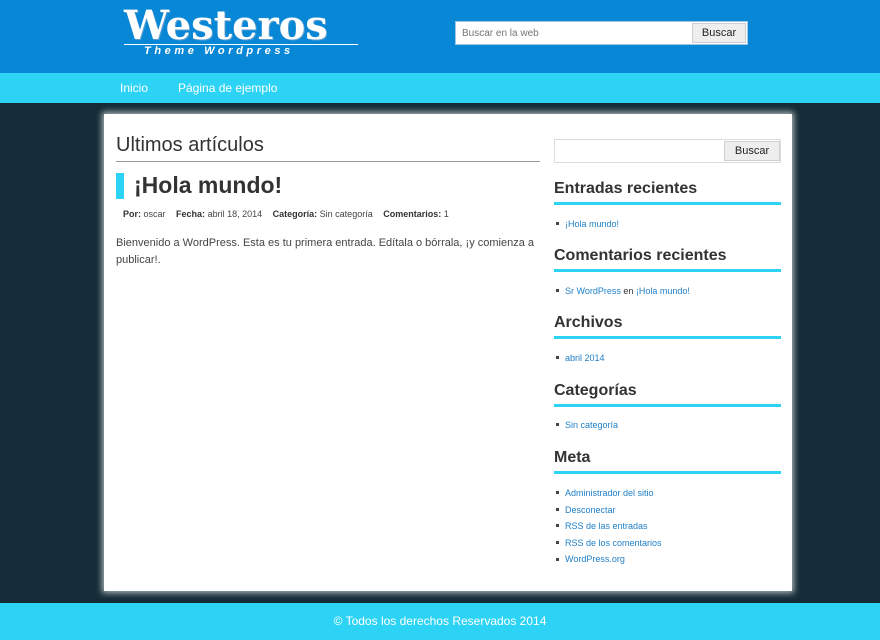 The width and height of the screenshot is (880, 640). I want to click on list-item: Administrador del sitio, so click(608, 493).